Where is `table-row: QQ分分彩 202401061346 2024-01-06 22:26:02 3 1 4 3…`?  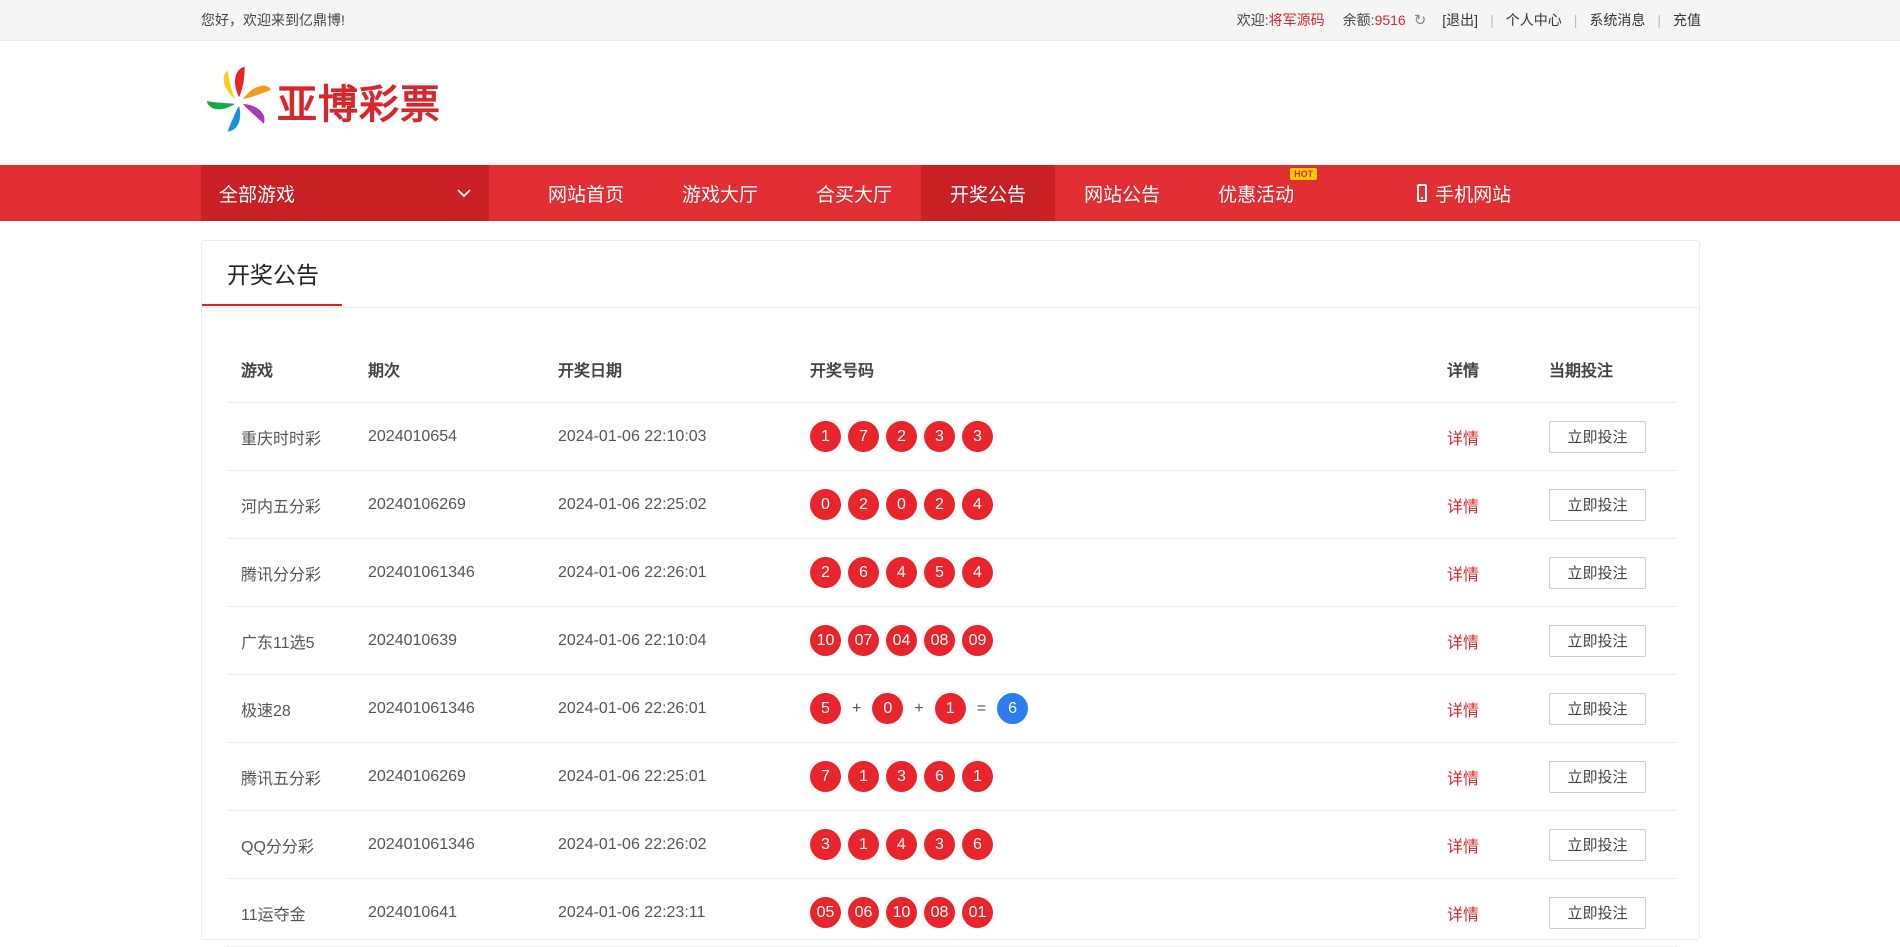
table-row: QQ分分彩 202401061346 2024-01-06 22:26:02 3 1 4 3… is located at coordinates (952, 844).